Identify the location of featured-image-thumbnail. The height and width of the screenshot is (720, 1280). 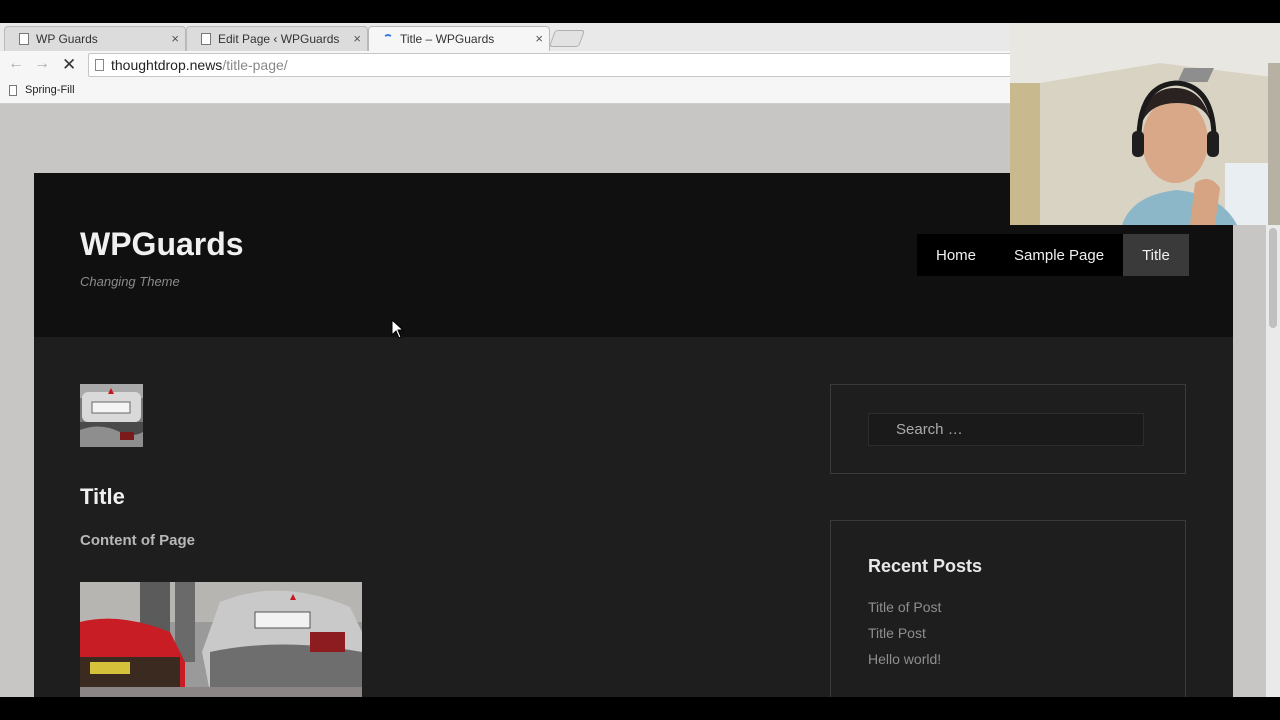
(111, 415).